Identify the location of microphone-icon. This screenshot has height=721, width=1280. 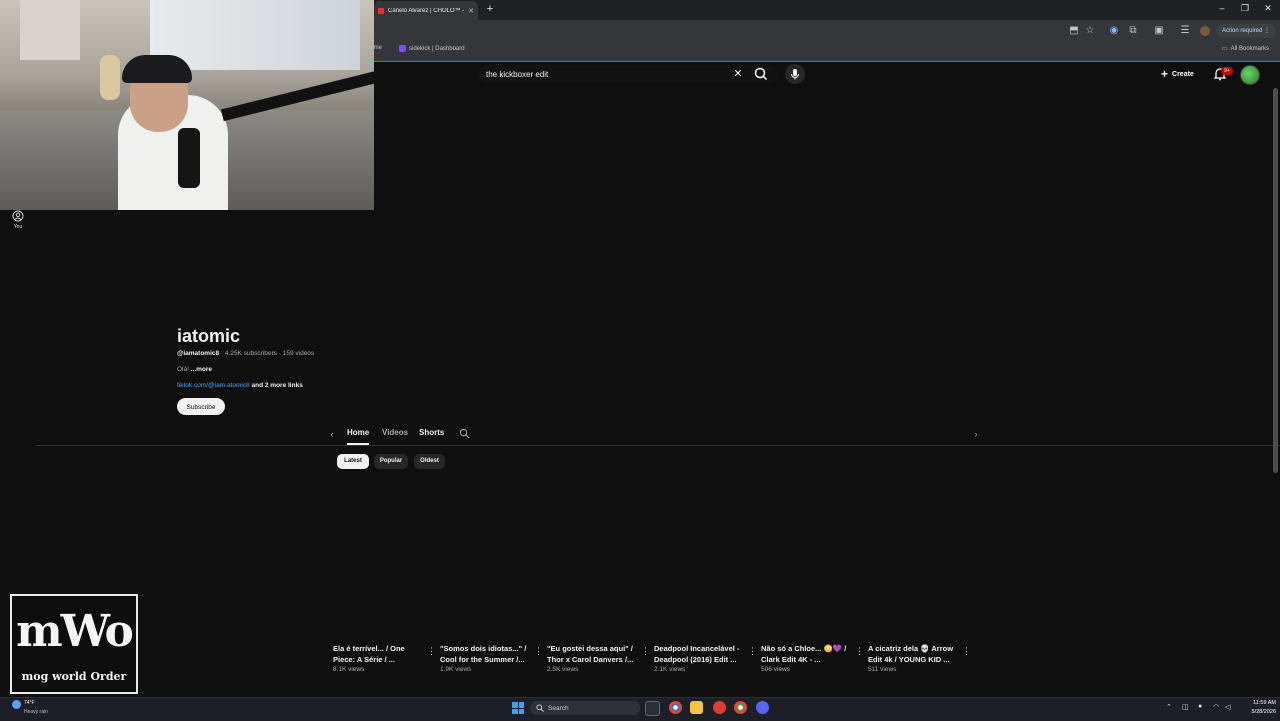
(795, 74).